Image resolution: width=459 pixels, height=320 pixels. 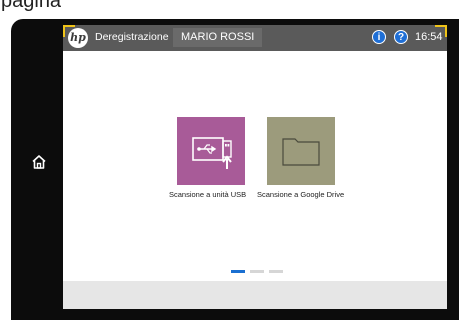 I want to click on scan-to-google-drive-tile, so click(x=301, y=151).